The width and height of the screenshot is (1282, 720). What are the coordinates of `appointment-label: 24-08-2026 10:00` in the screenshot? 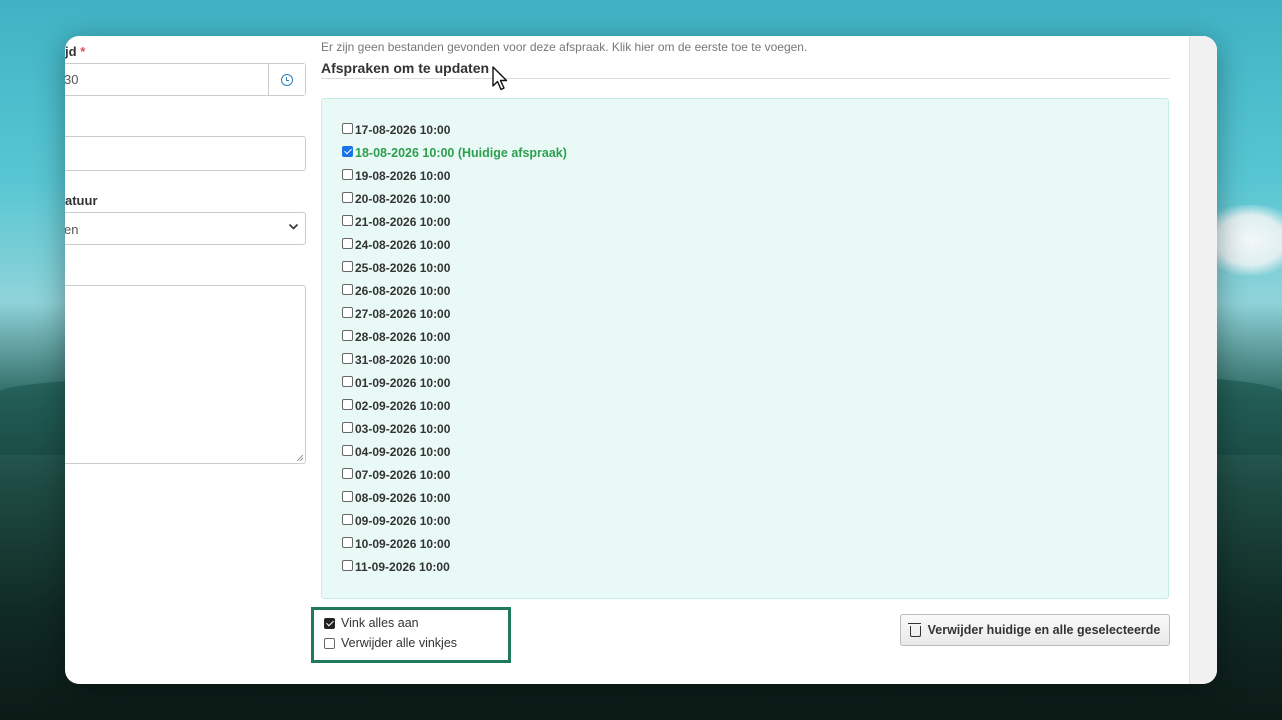 It's located at (403, 245).